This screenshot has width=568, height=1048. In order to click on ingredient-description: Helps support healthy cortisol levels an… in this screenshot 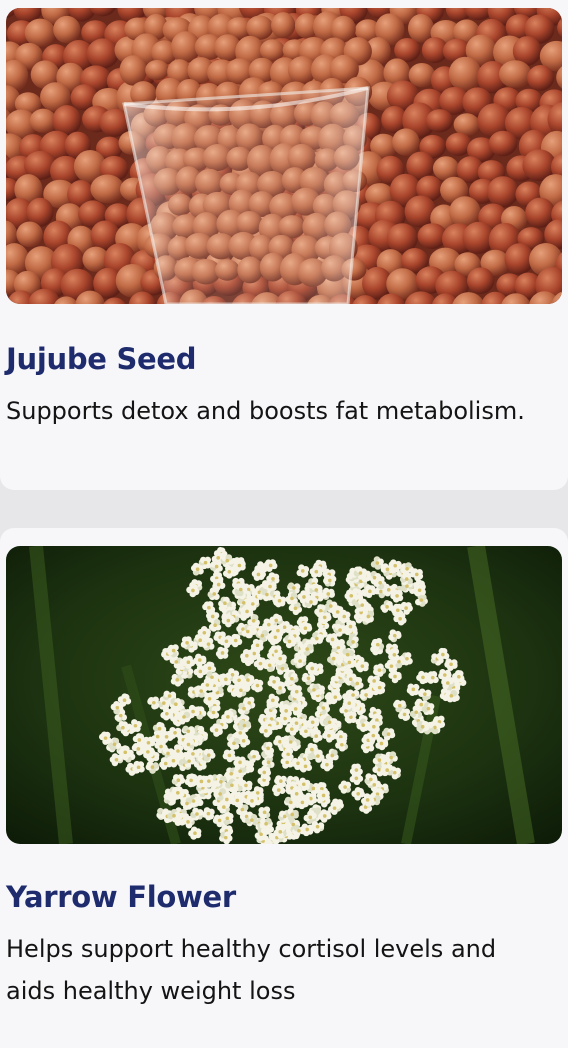, I will do `click(278, 970)`.